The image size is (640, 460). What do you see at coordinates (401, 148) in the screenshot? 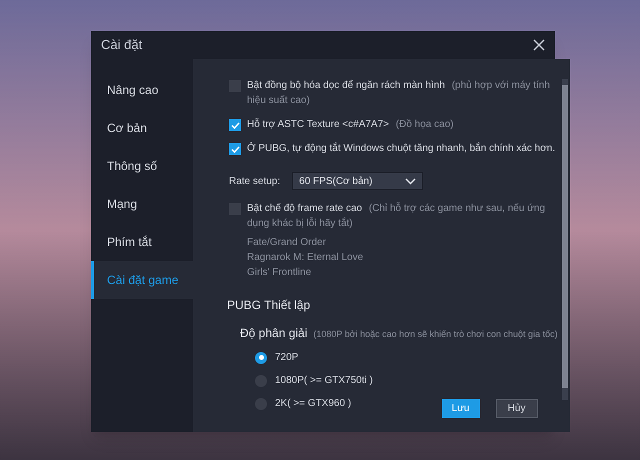
I see `option-label: Ở PUBG, tự động tắt Windows chuột tăng nhanh, bắn chính xác hơn.` at bounding box center [401, 148].